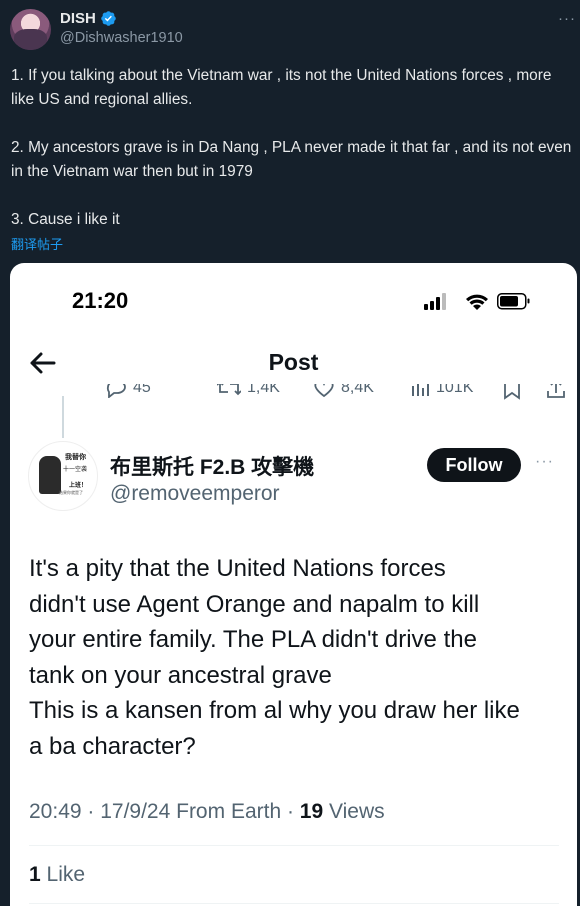 The image size is (580, 906). Describe the element at coordinates (212, 466) in the screenshot. I see `quoted-display-name: 布里斯托 F2.B 攻擊機` at that location.